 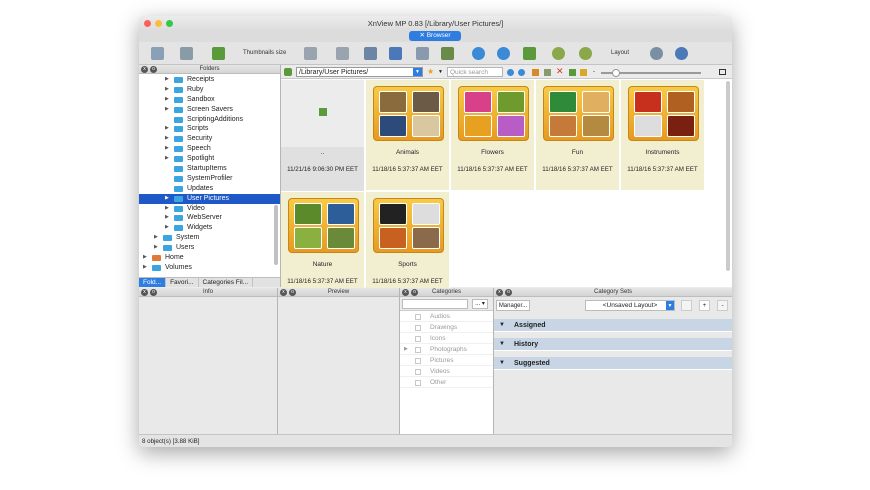 I want to click on rotate-left-icon, so click(x=558, y=53).